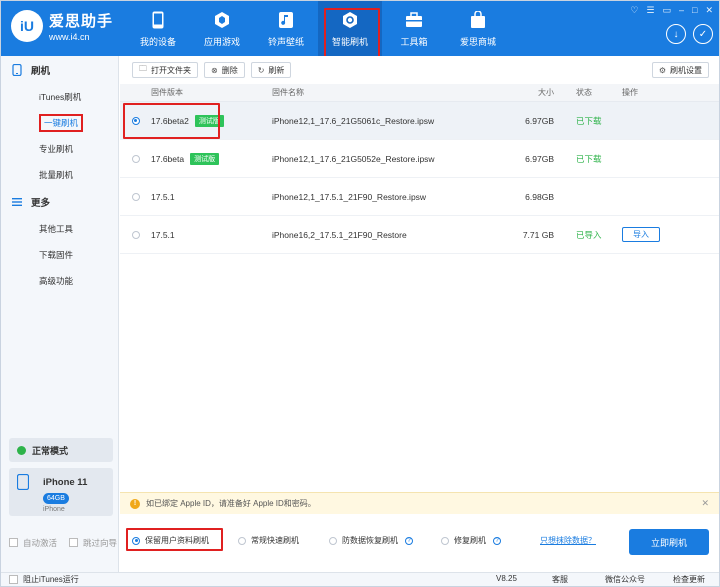 The width and height of the screenshot is (720, 587). Describe the element at coordinates (669, 542) in the screenshot. I see `flash-now-button: 立即刷机` at that location.